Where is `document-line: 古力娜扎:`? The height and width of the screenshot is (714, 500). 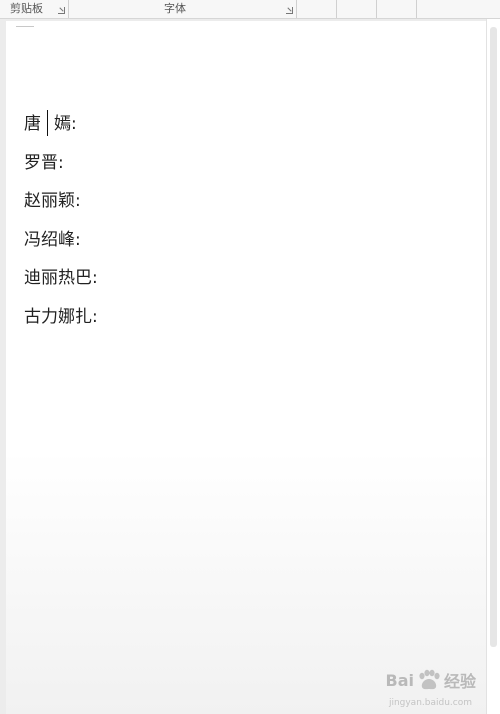 document-line: 古力娜扎: is located at coordinates (61, 324).